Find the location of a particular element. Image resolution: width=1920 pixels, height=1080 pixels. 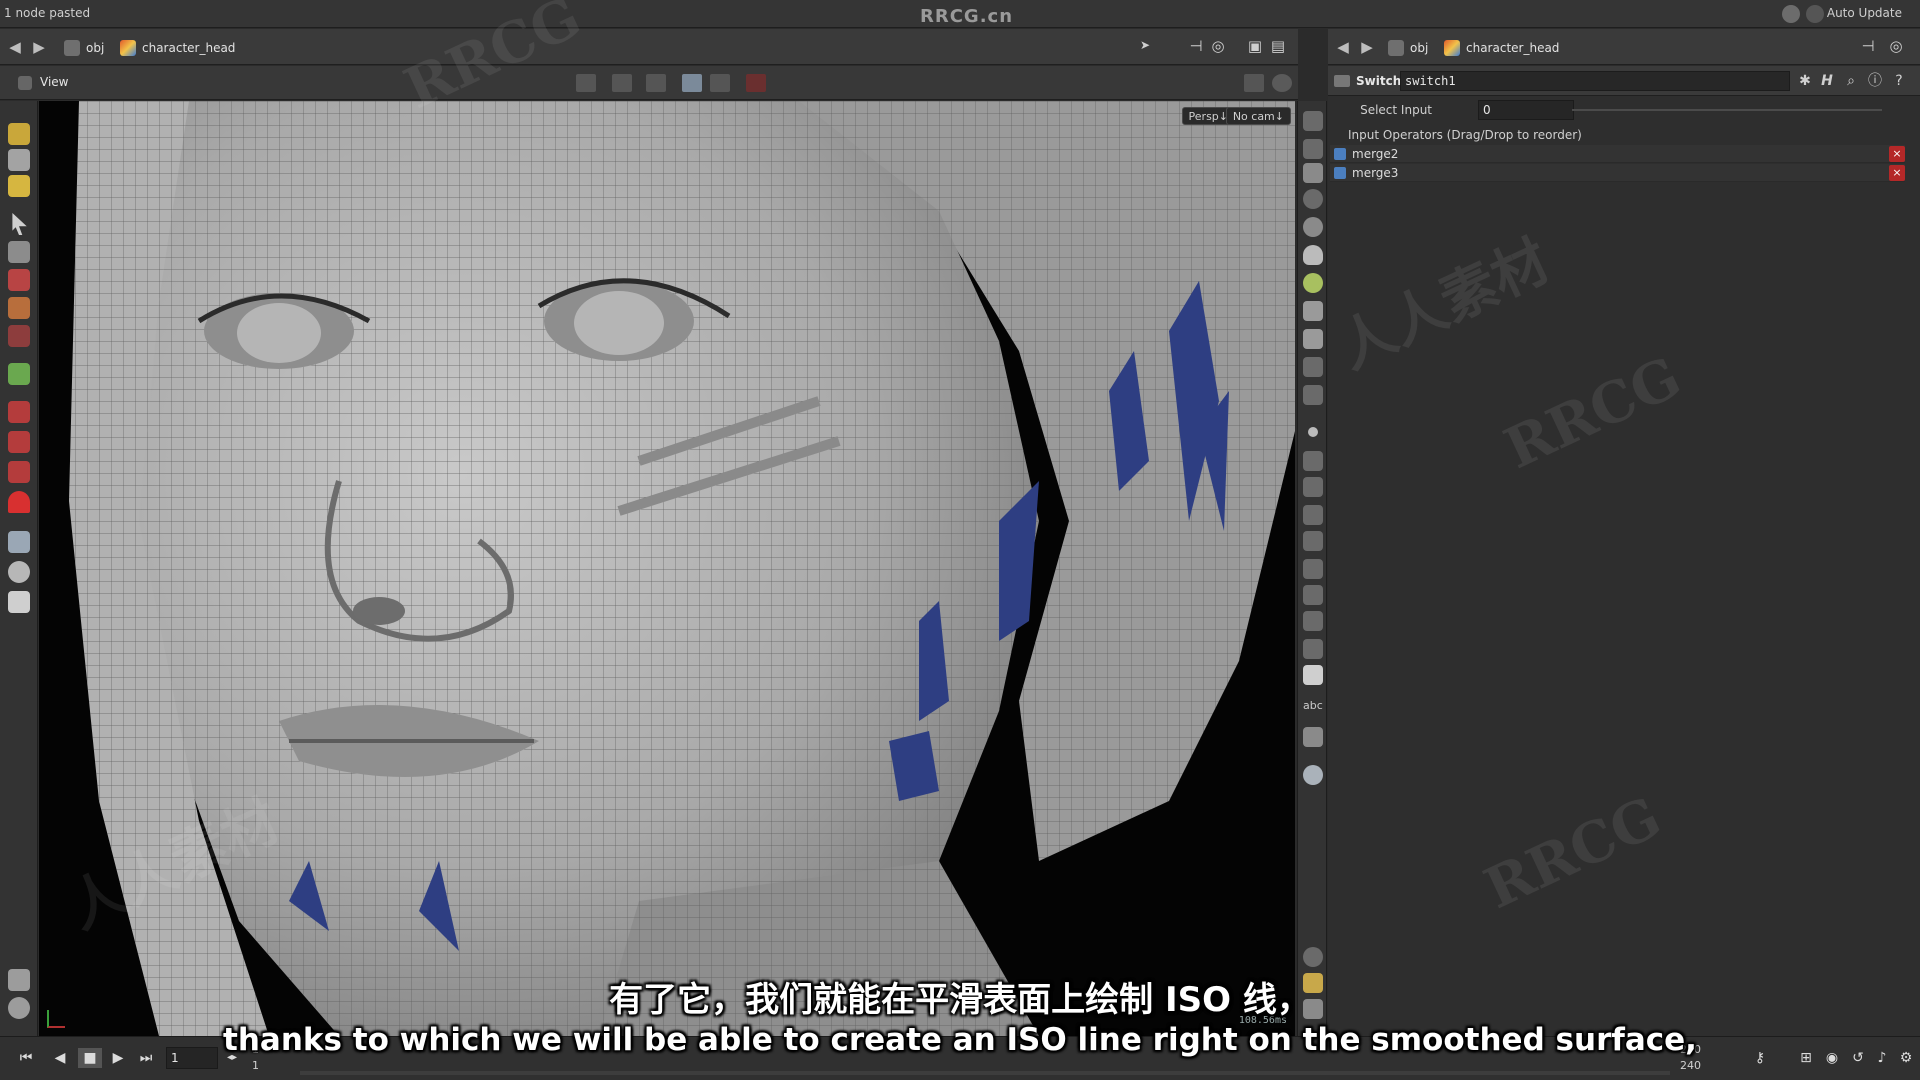

sphere-icon is located at coordinates (1313, 227).